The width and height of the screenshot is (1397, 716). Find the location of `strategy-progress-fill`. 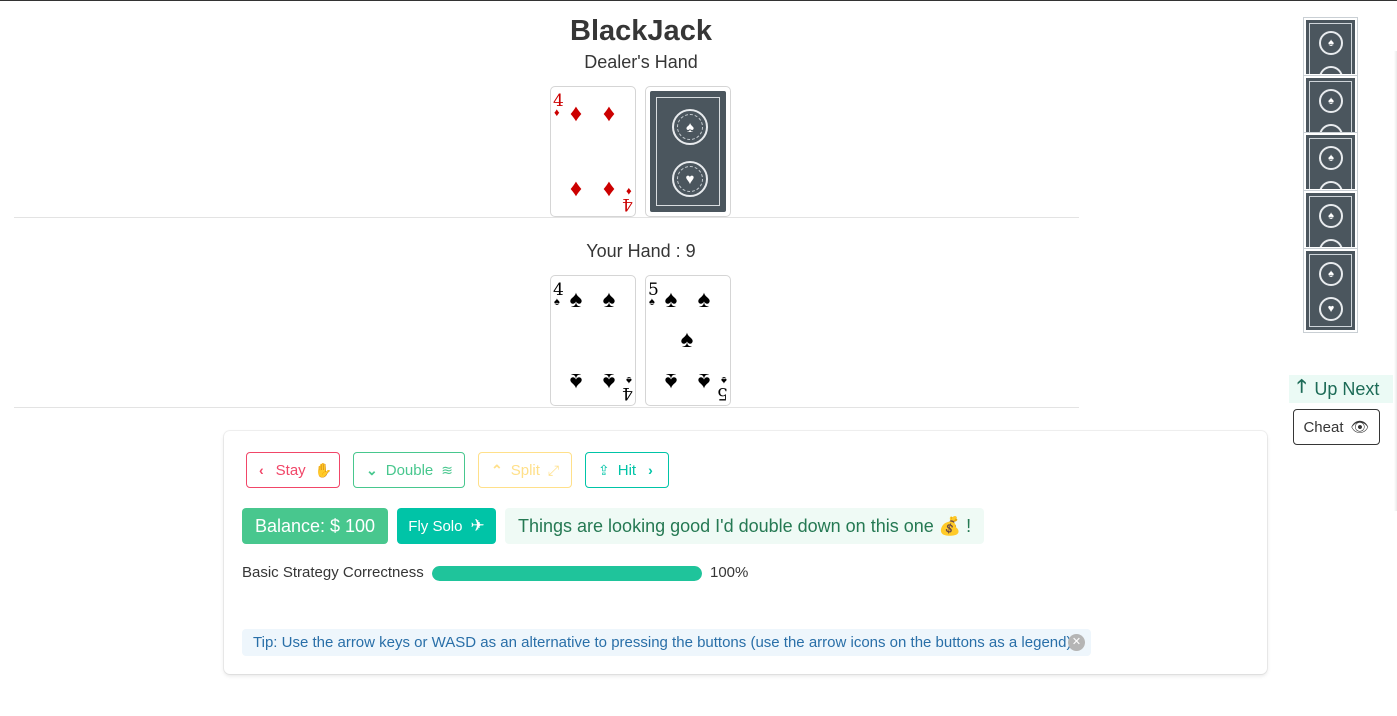

strategy-progress-fill is located at coordinates (567, 573).